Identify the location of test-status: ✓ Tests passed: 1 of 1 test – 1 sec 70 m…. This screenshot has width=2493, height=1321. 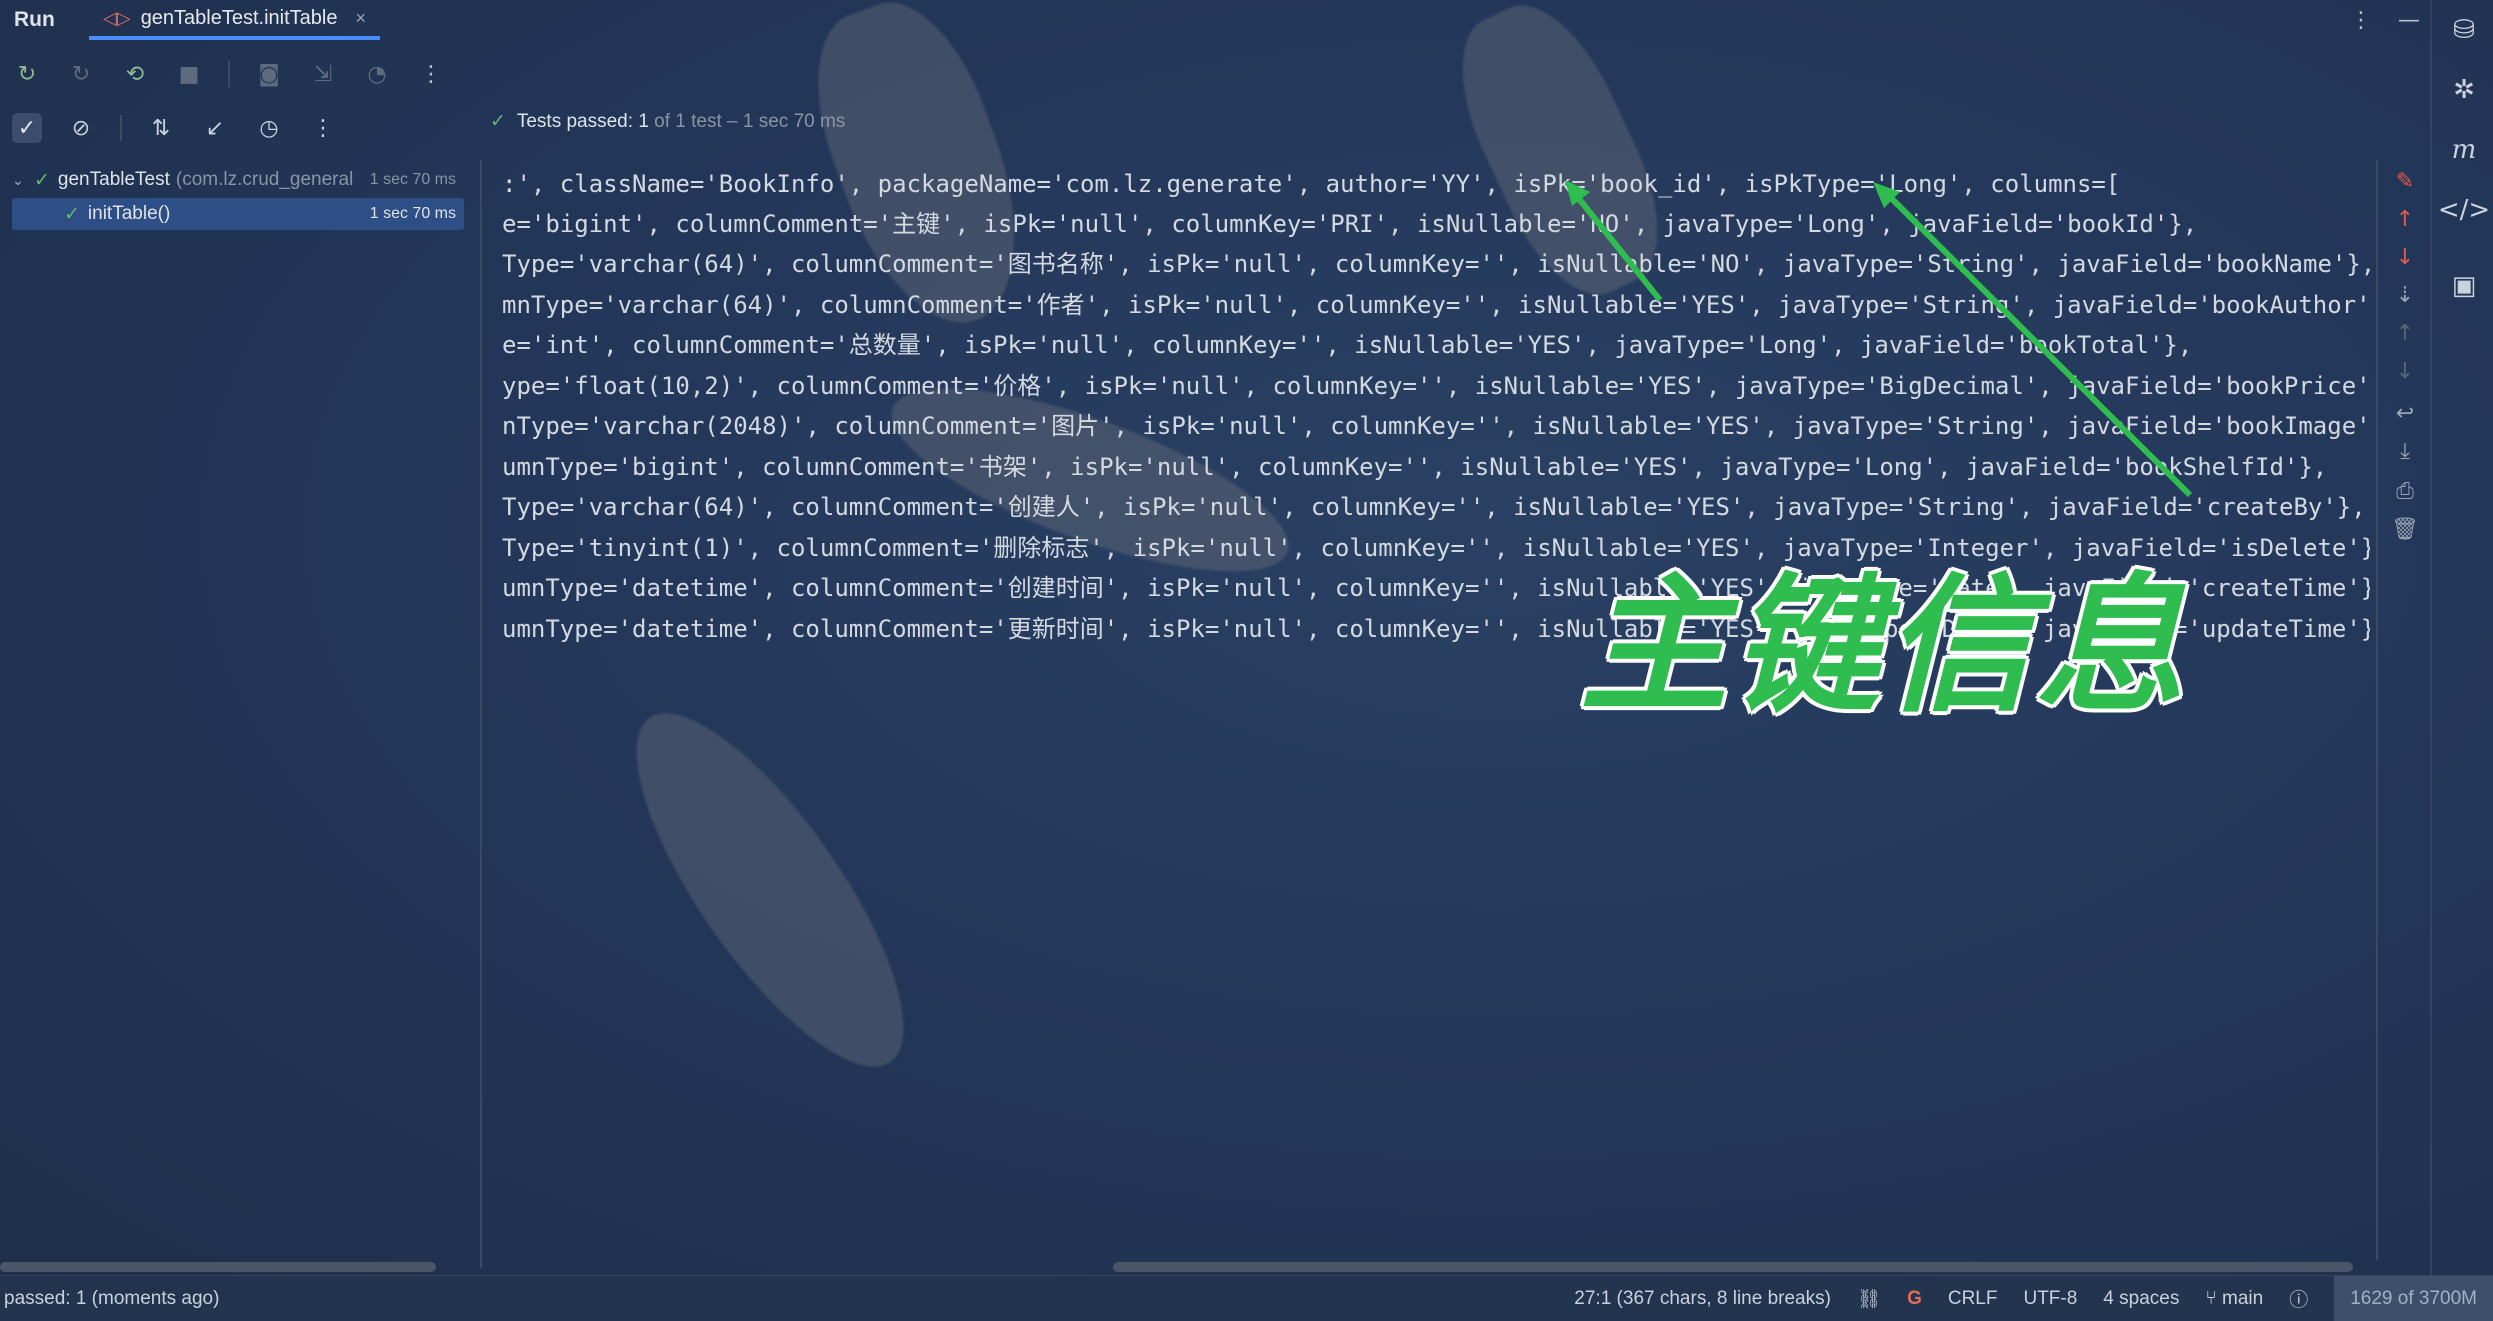
(667, 121).